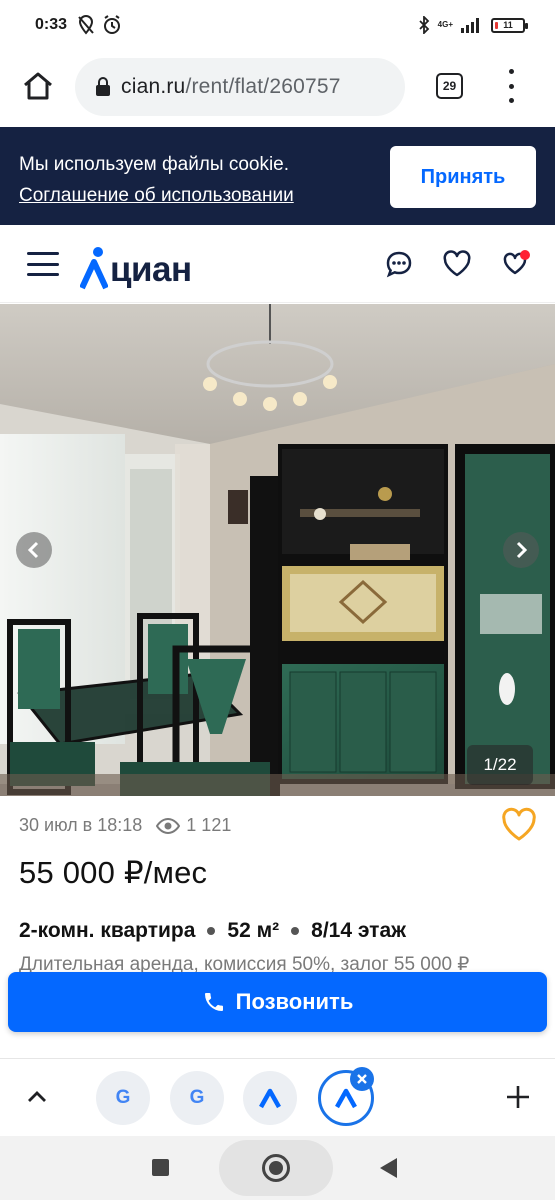 This screenshot has width=555, height=1200. What do you see at coordinates (81, 825) in the screenshot?
I see `listing-date: 30 июл в 18:18` at bounding box center [81, 825].